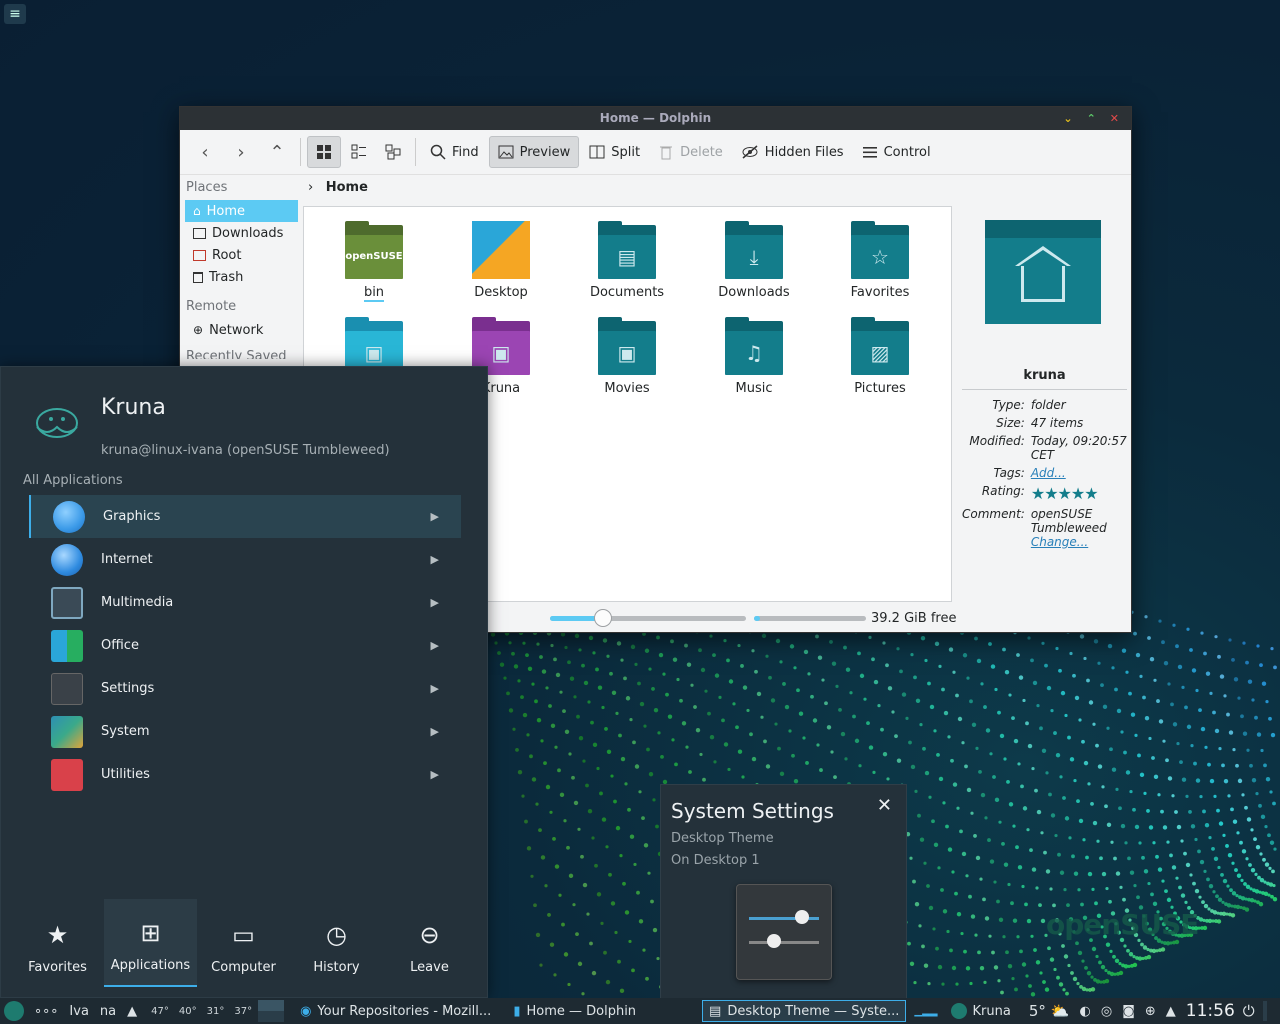 The height and width of the screenshot is (1024, 1280). I want to click on eye-slash-icon, so click(750, 152).